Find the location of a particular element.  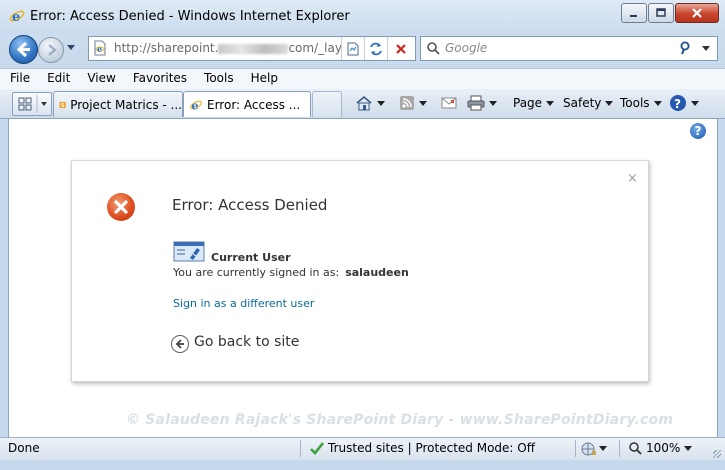

feeds-dropdown-icon is located at coordinates (423, 103).